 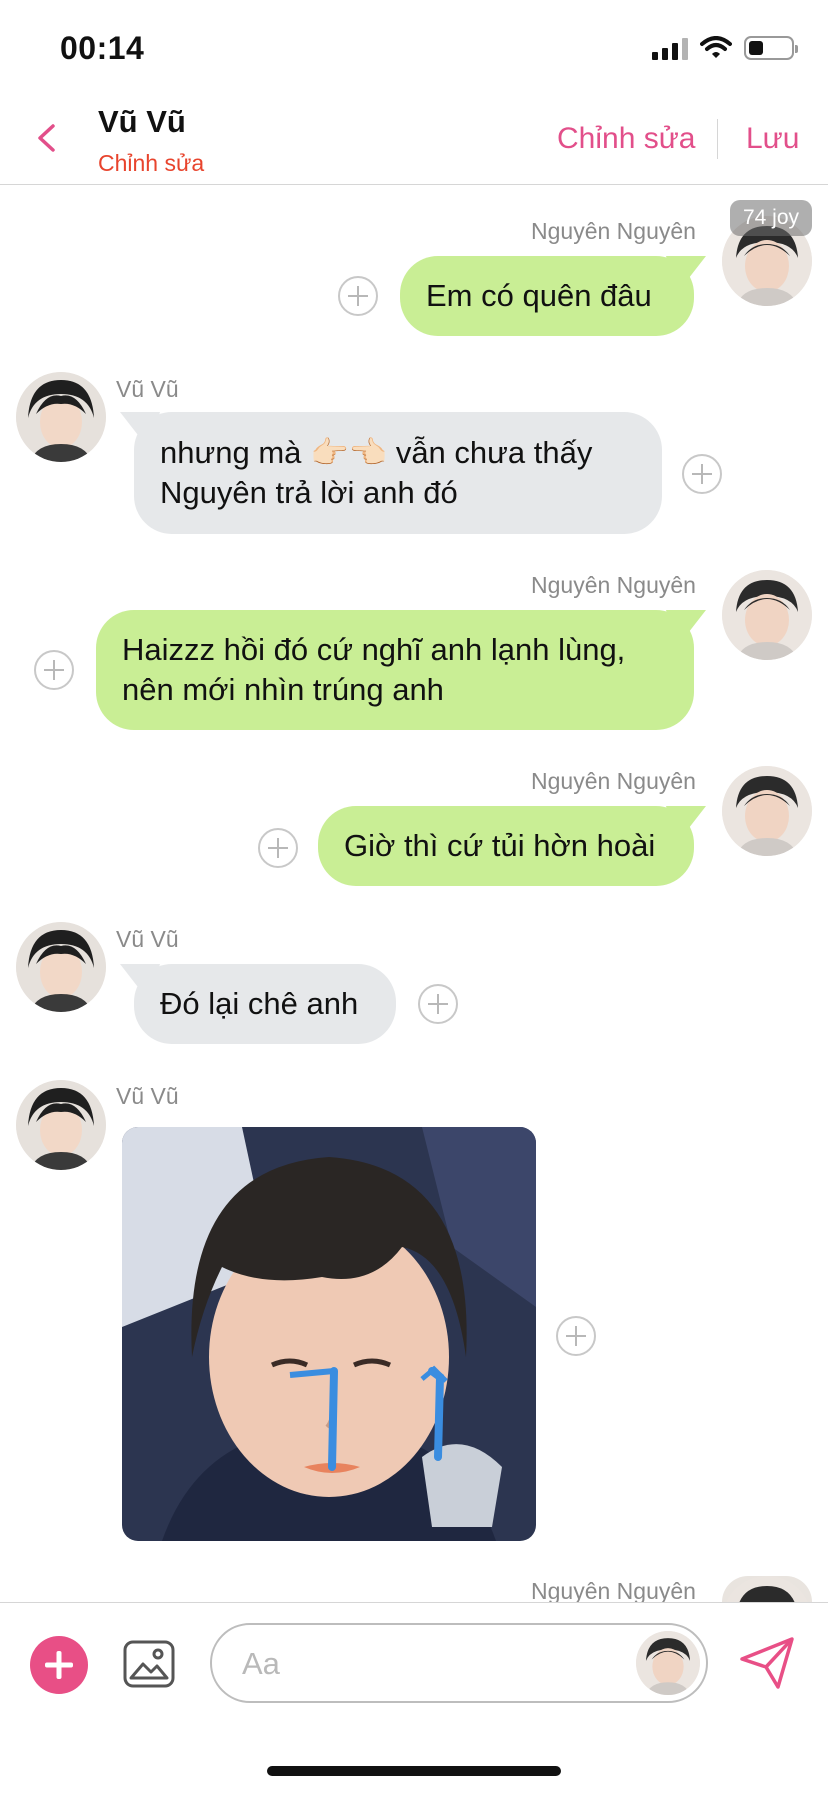 What do you see at coordinates (265, 1004) in the screenshot?
I see `message-bubble: Đó lại chê anh` at bounding box center [265, 1004].